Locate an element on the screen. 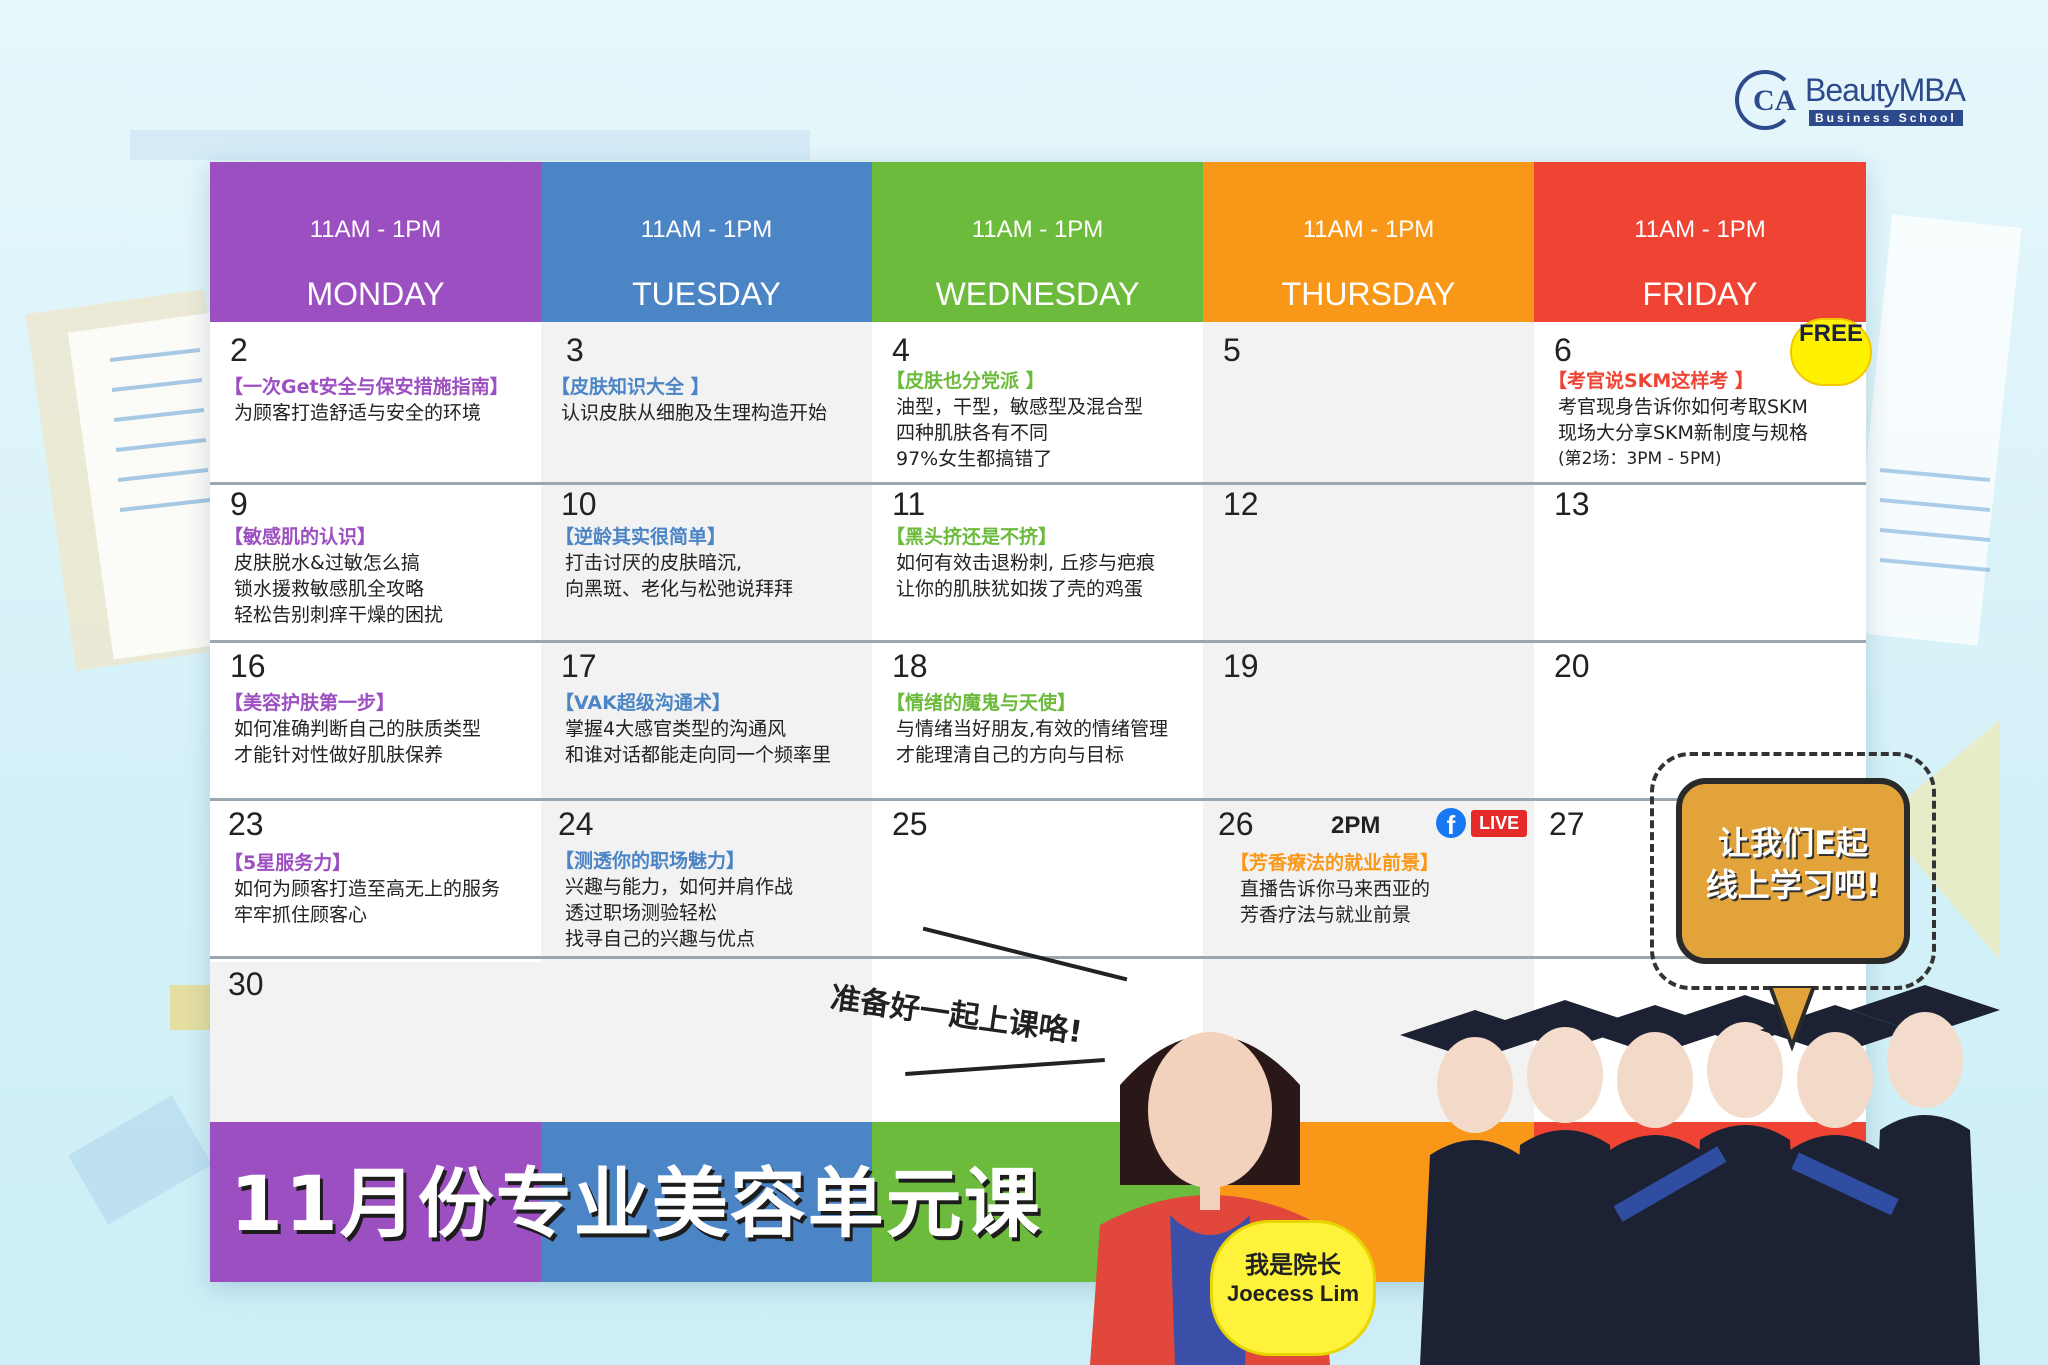  date-number: 18 is located at coordinates (910, 666).